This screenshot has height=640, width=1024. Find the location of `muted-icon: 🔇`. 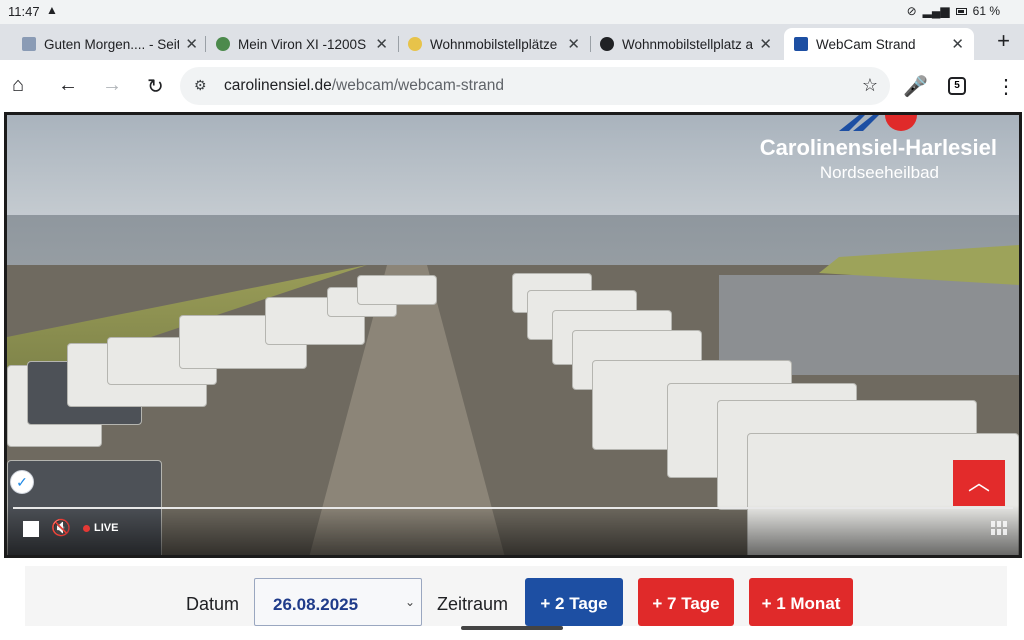

muted-icon: 🔇 is located at coordinates (61, 528).